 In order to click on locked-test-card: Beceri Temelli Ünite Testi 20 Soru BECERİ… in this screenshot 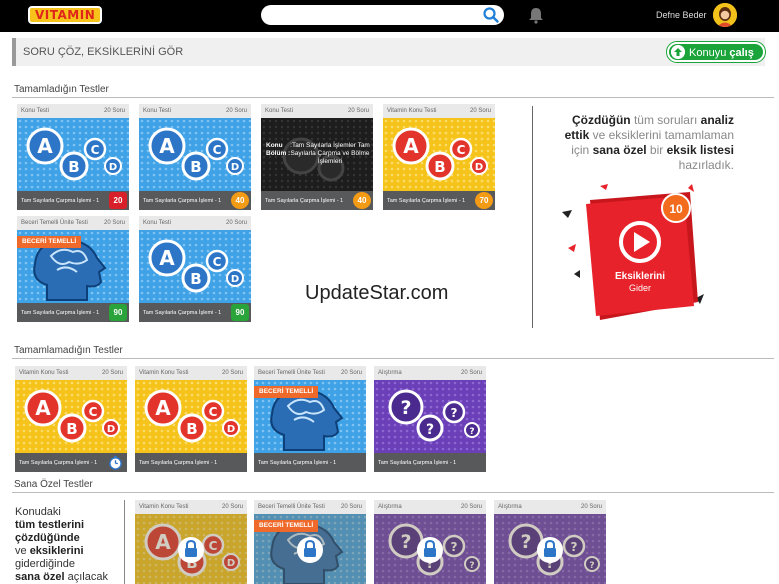, I will do `click(310, 542)`.